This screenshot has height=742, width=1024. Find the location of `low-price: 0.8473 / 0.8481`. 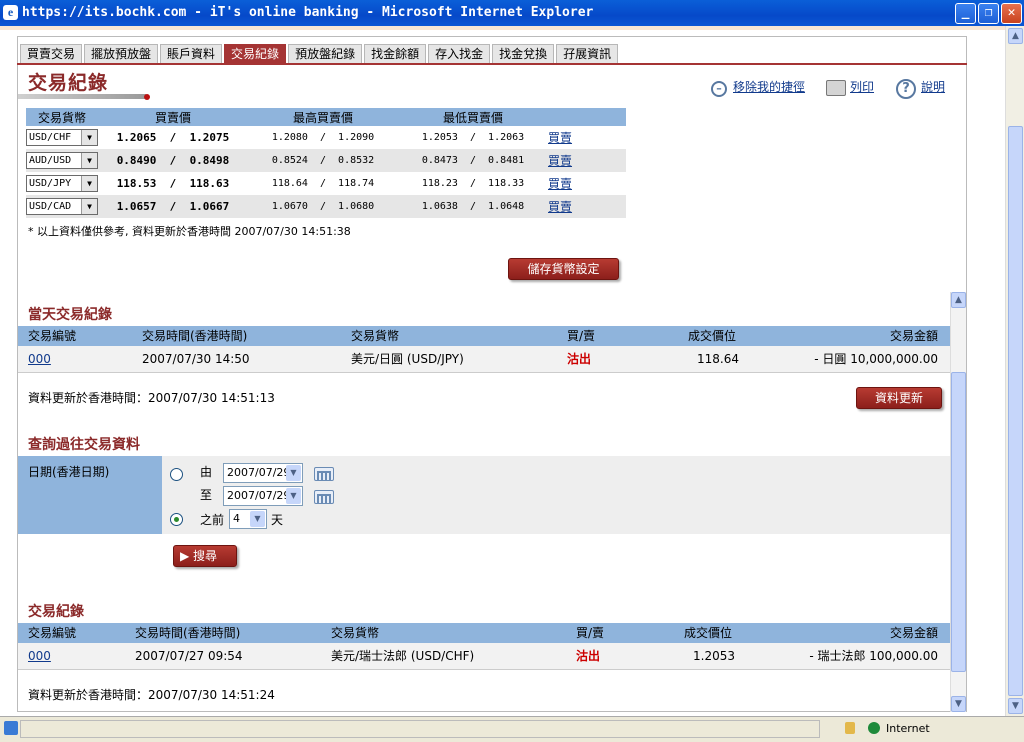

low-price: 0.8473 / 0.8481 is located at coordinates (473, 160).